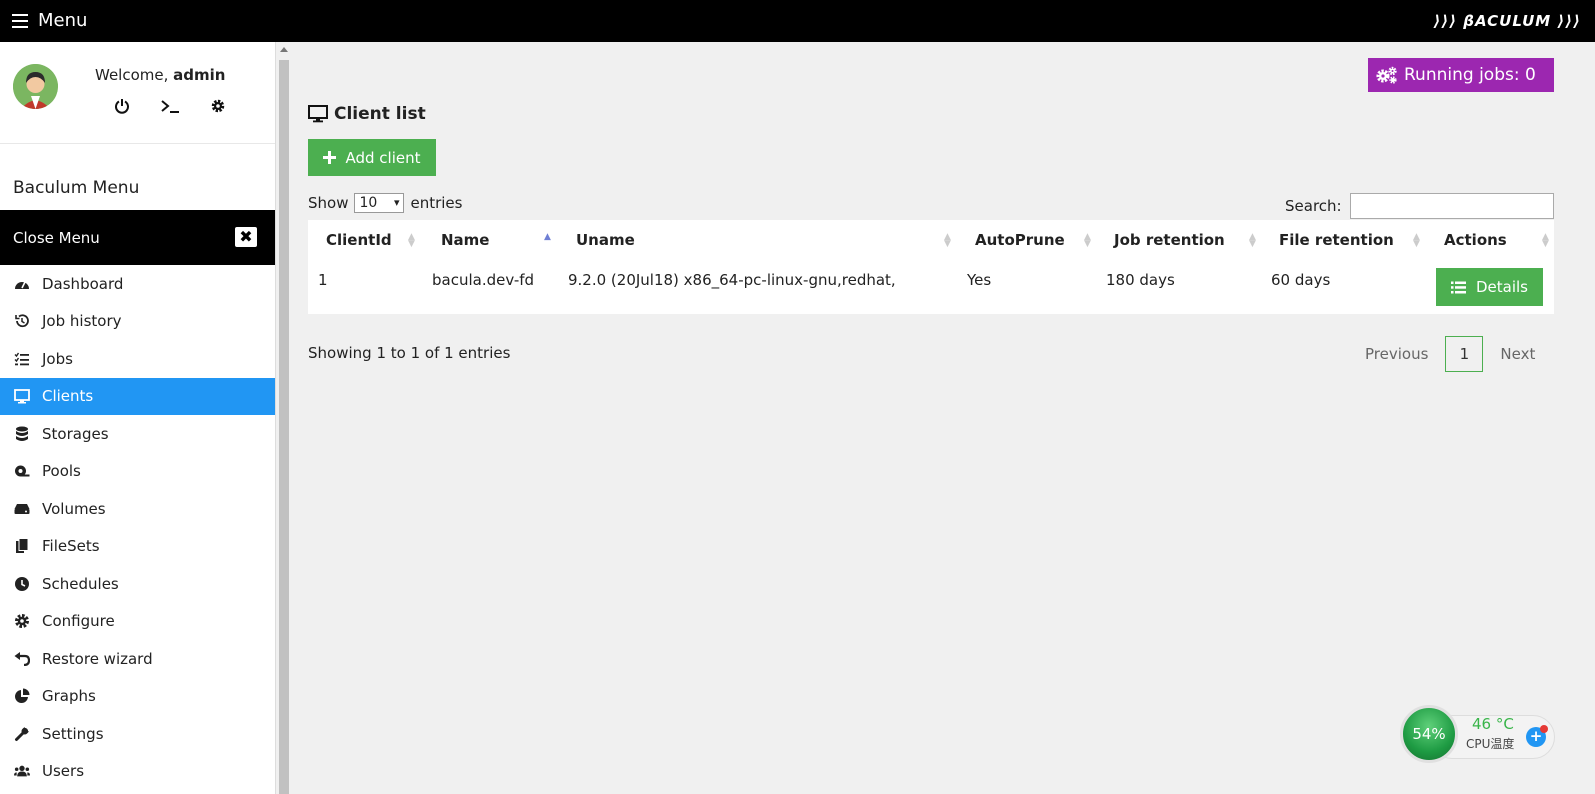 This screenshot has width=1595, height=794. What do you see at coordinates (797, 21) in the screenshot?
I see `top-bar: Menu ⟩⟩⟩ βACULUM ⟩⟩⟩` at bounding box center [797, 21].